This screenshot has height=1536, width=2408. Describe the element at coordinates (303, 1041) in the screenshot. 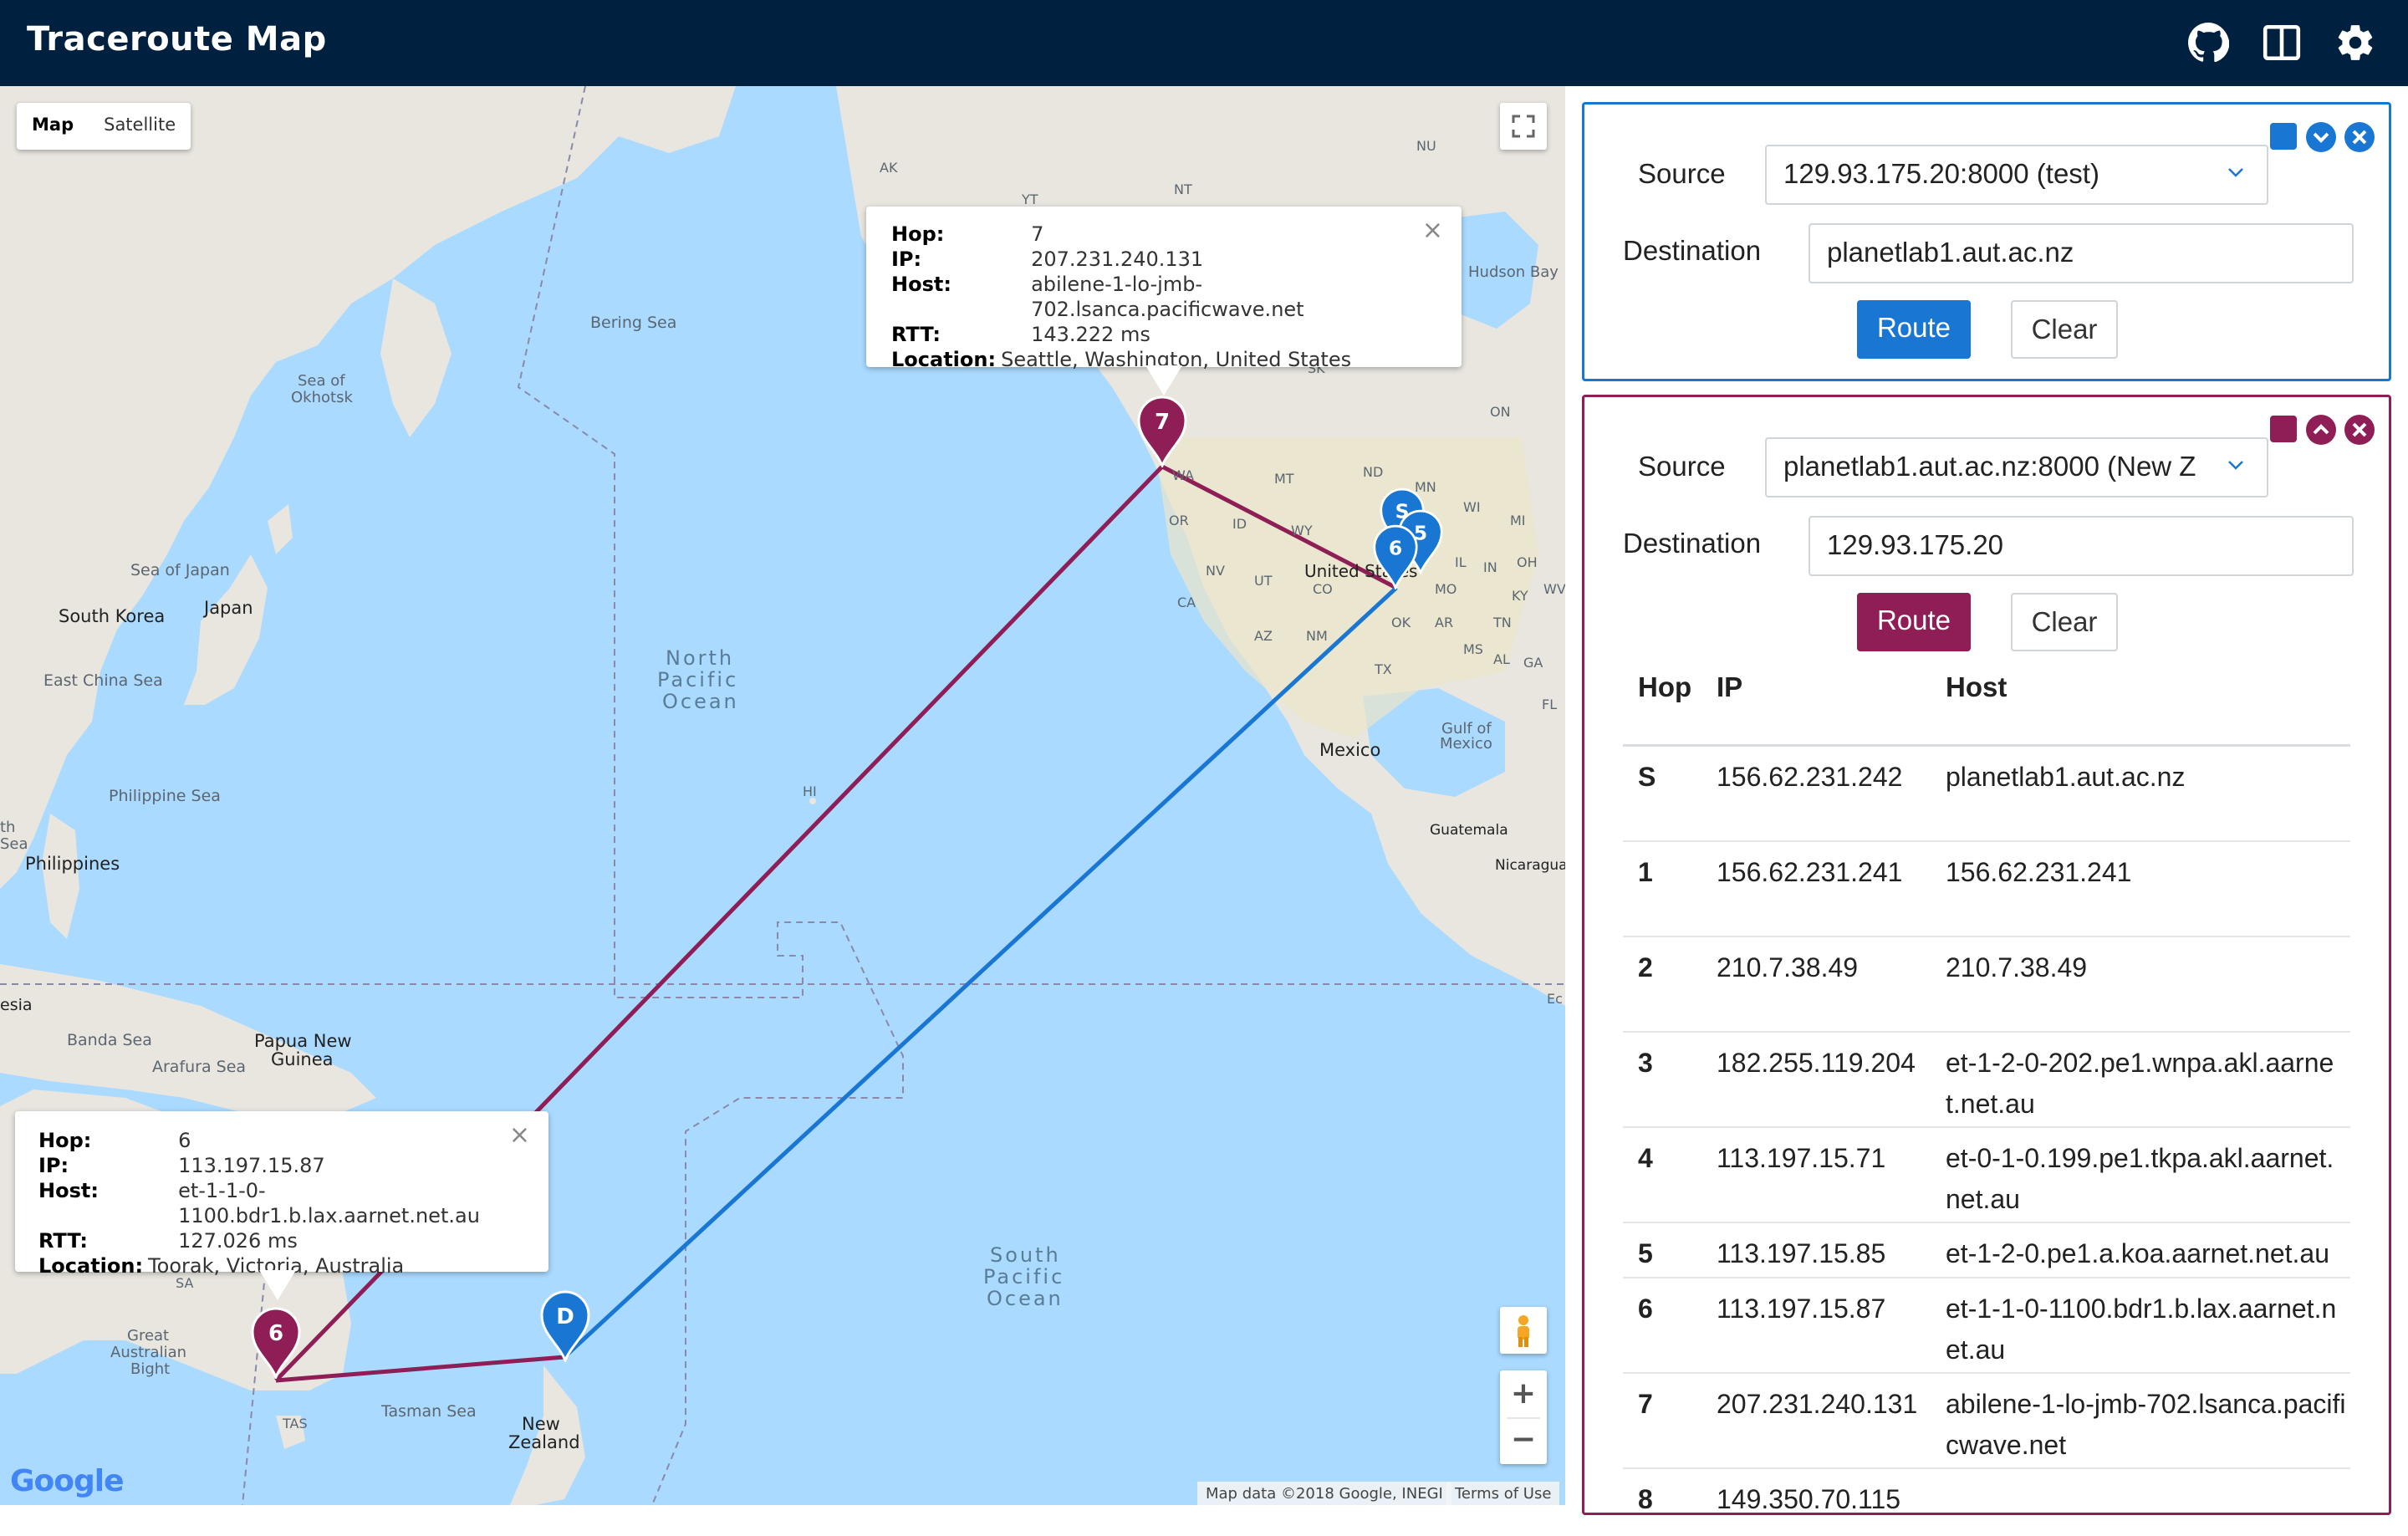

I see `label-papua-1: Papua New` at that location.